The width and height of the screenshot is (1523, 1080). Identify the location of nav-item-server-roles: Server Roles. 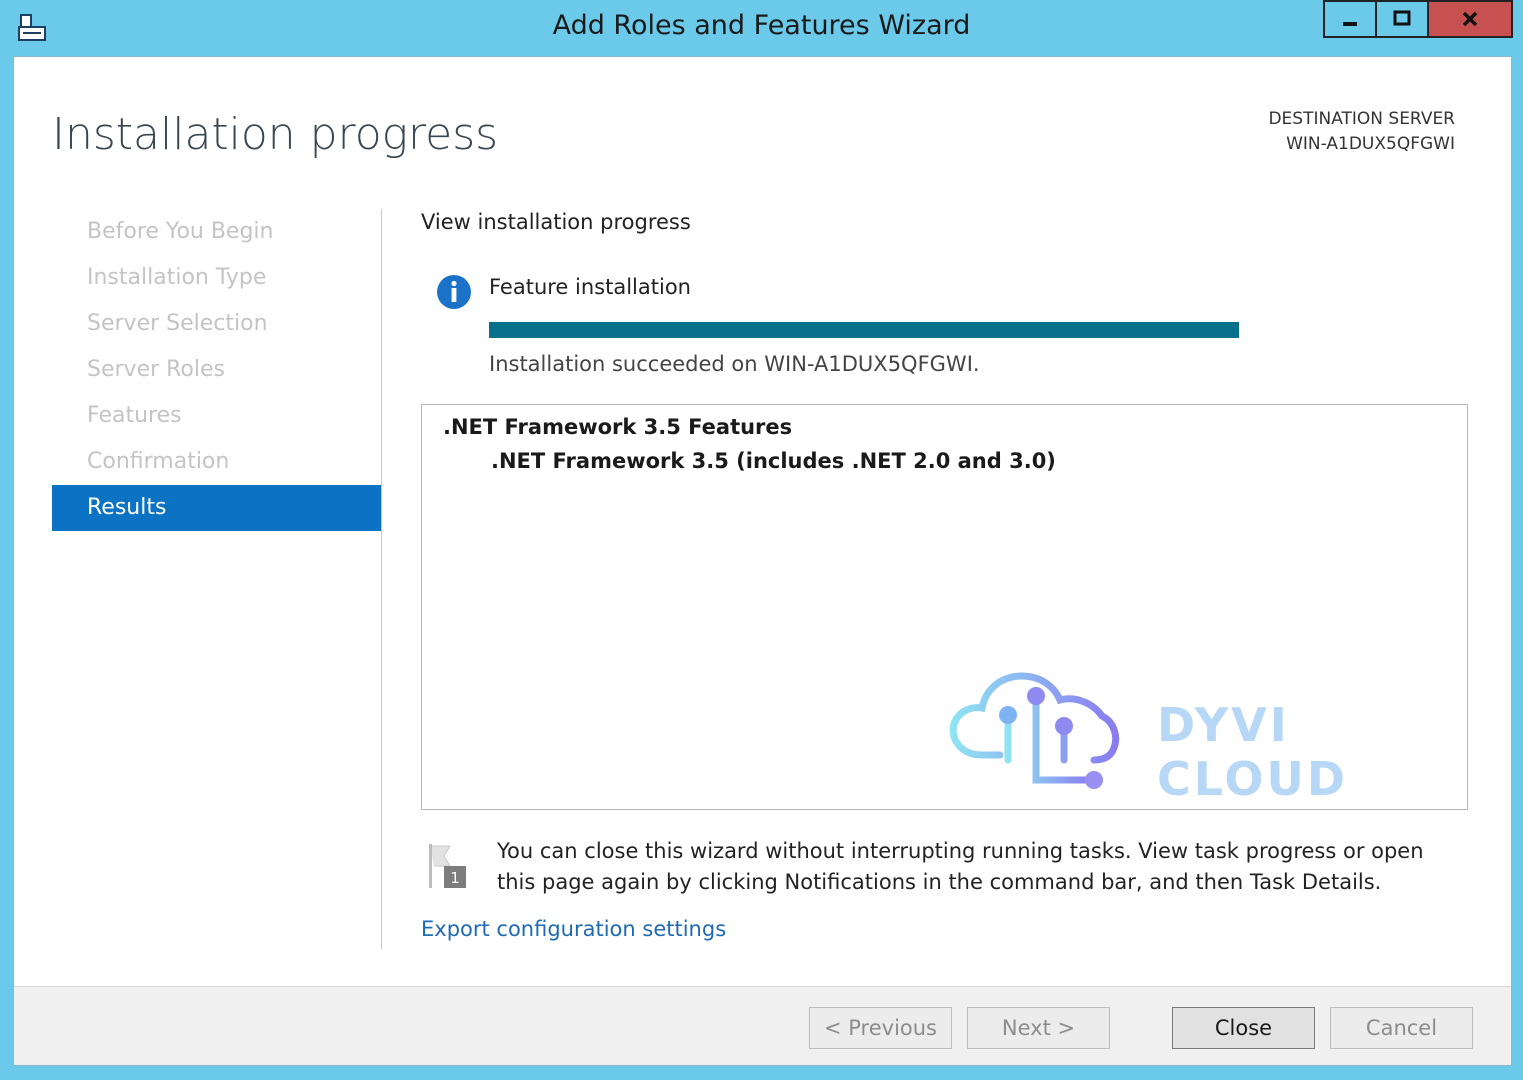
(216, 370).